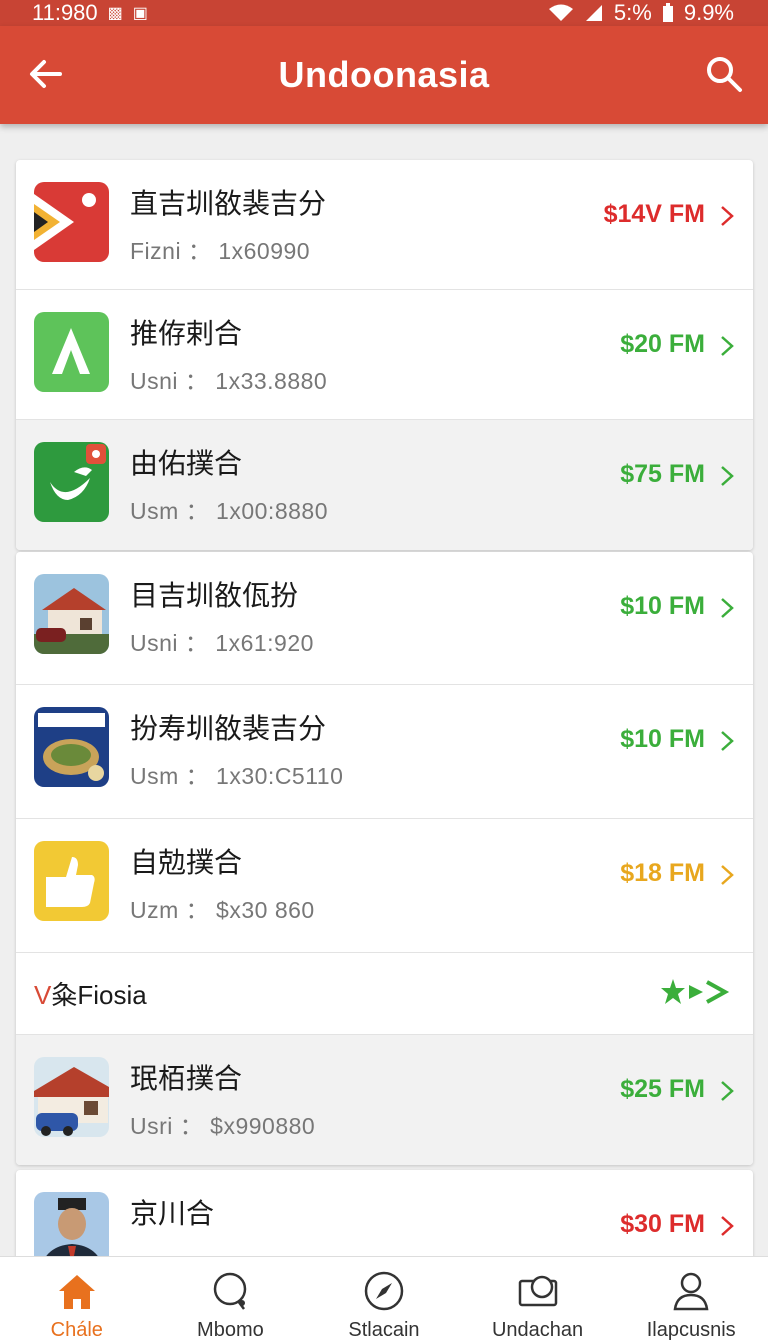 This screenshot has height=1344, width=768. What do you see at coordinates (229, 381) in the screenshot?
I see `item-subtitle: Usni ： 1x33.8880` at bounding box center [229, 381].